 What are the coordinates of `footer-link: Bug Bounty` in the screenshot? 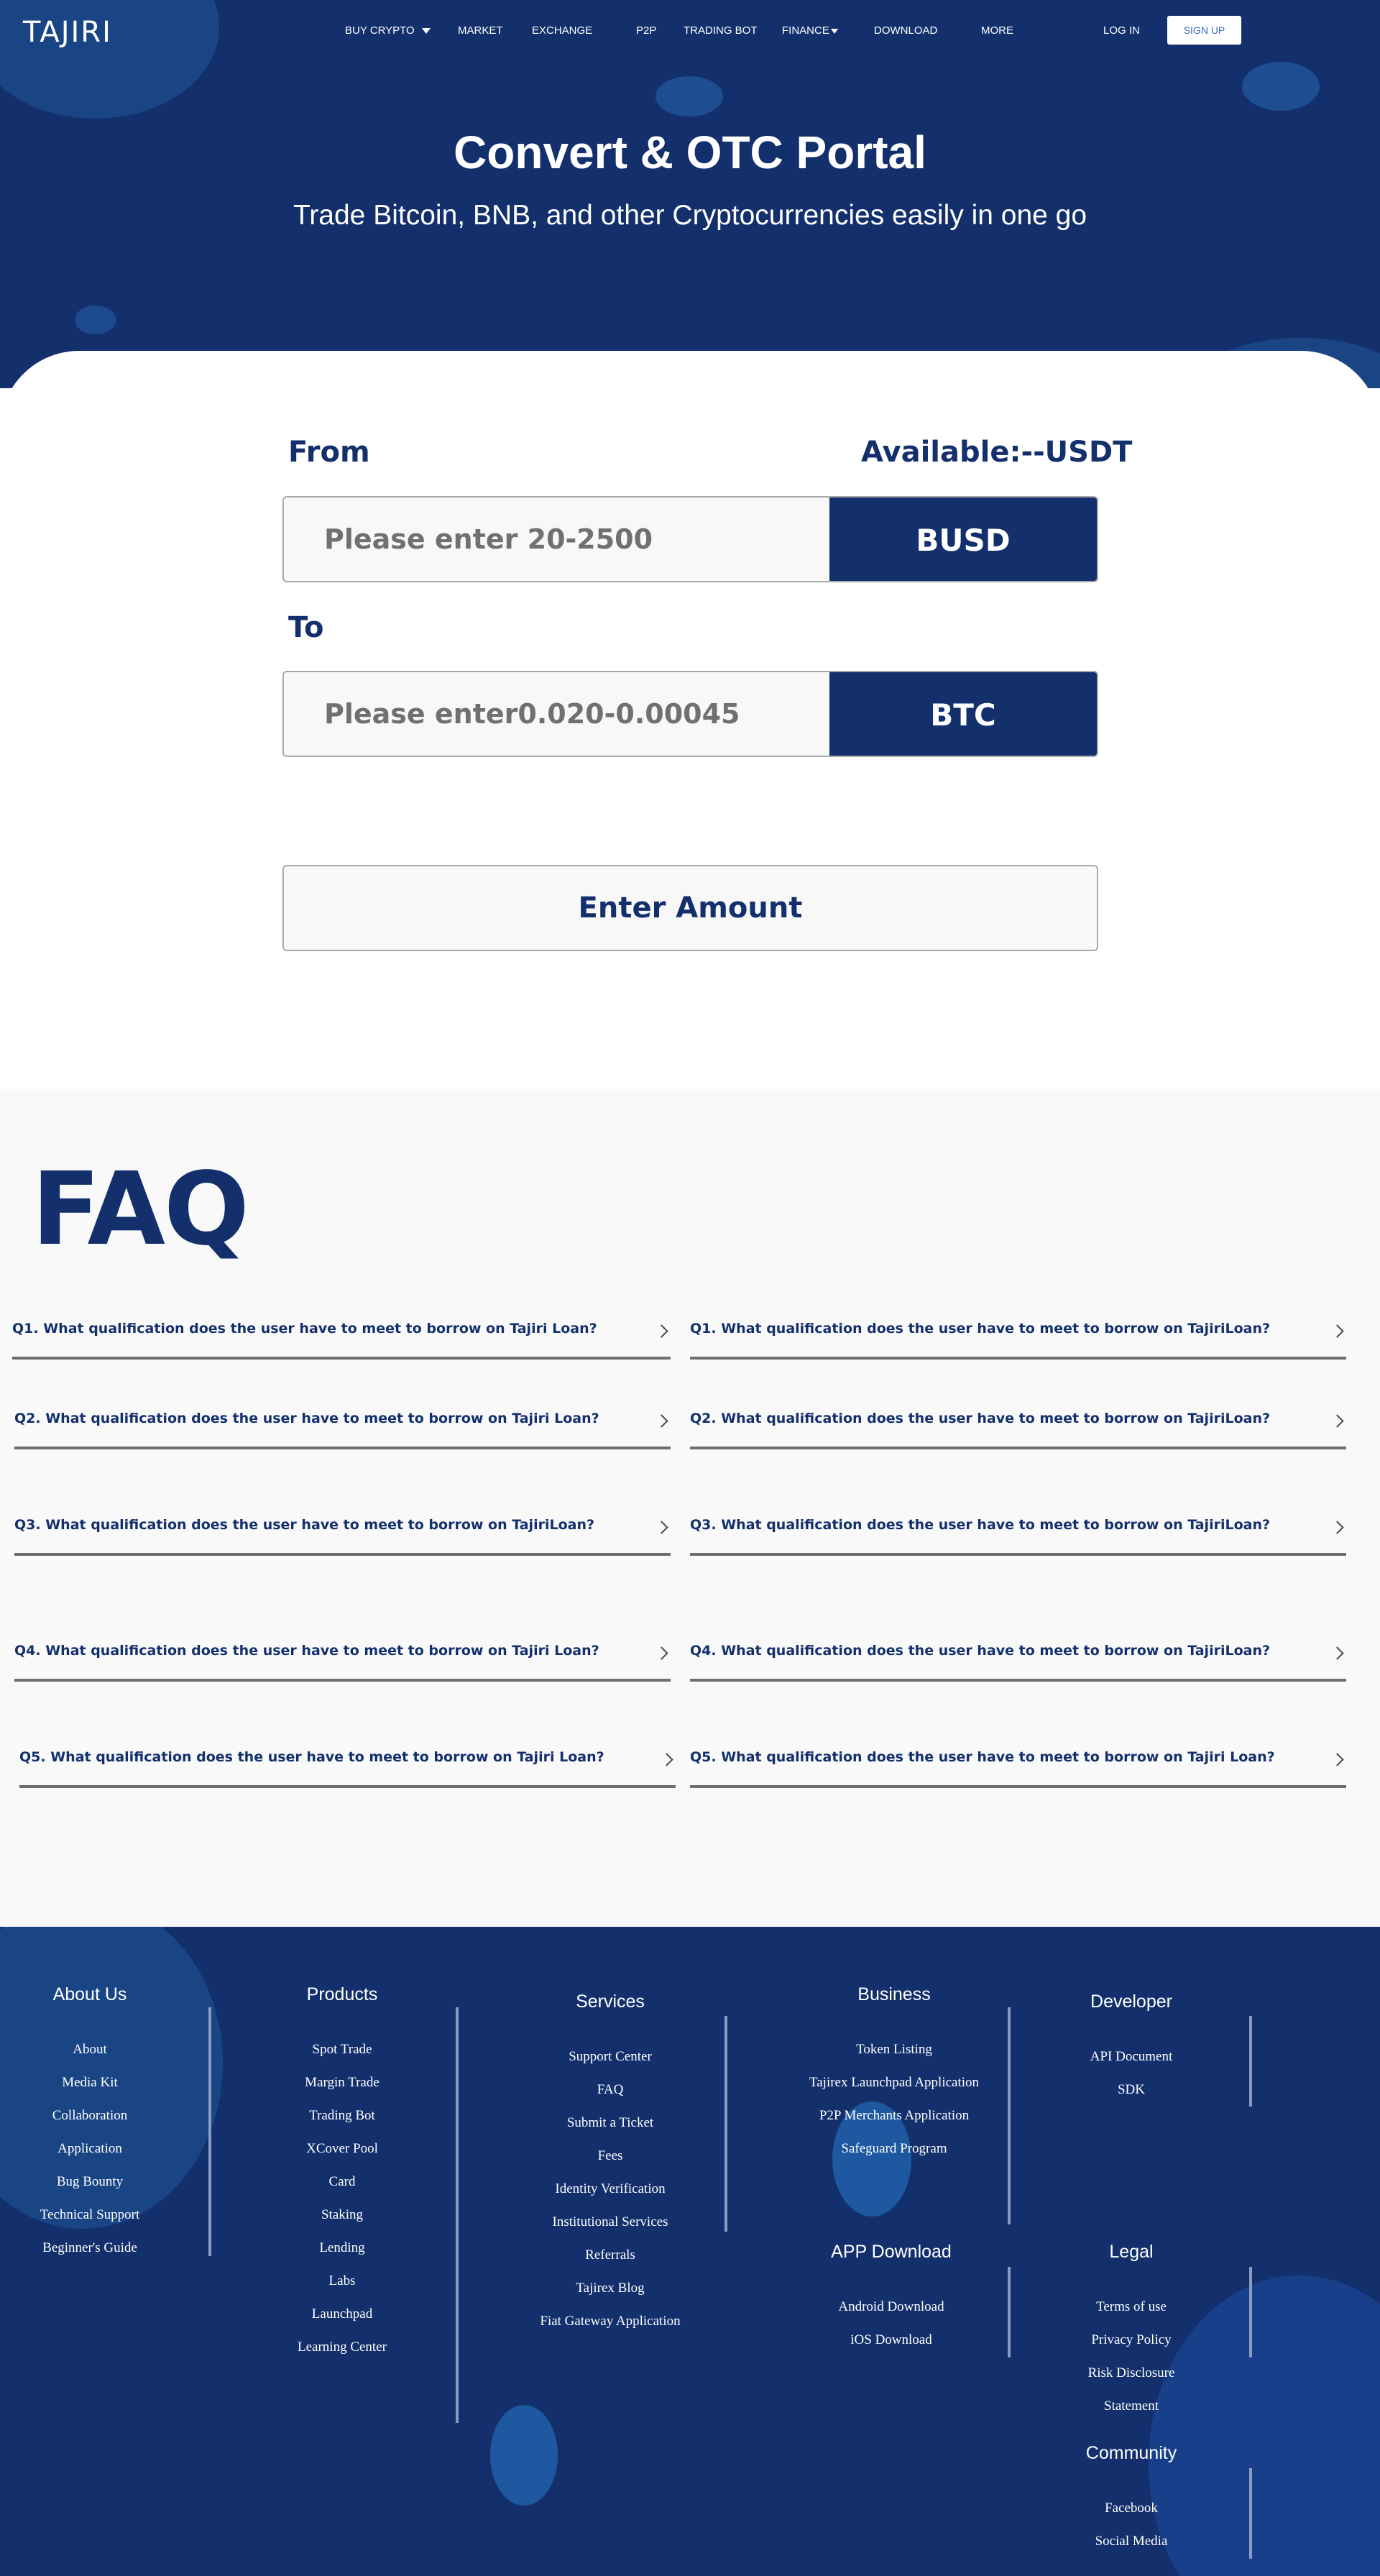 It's located at (99, 2182).